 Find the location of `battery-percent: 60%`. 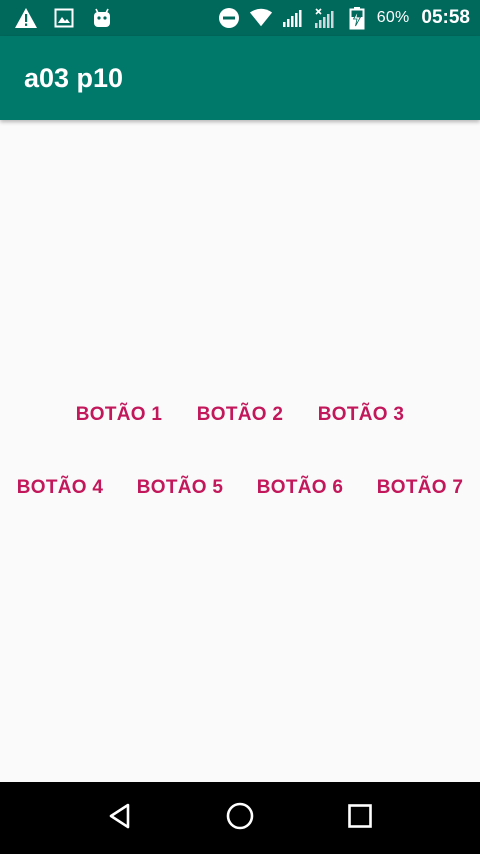

battery-percent: 60% is located at coordinates (393, 17).